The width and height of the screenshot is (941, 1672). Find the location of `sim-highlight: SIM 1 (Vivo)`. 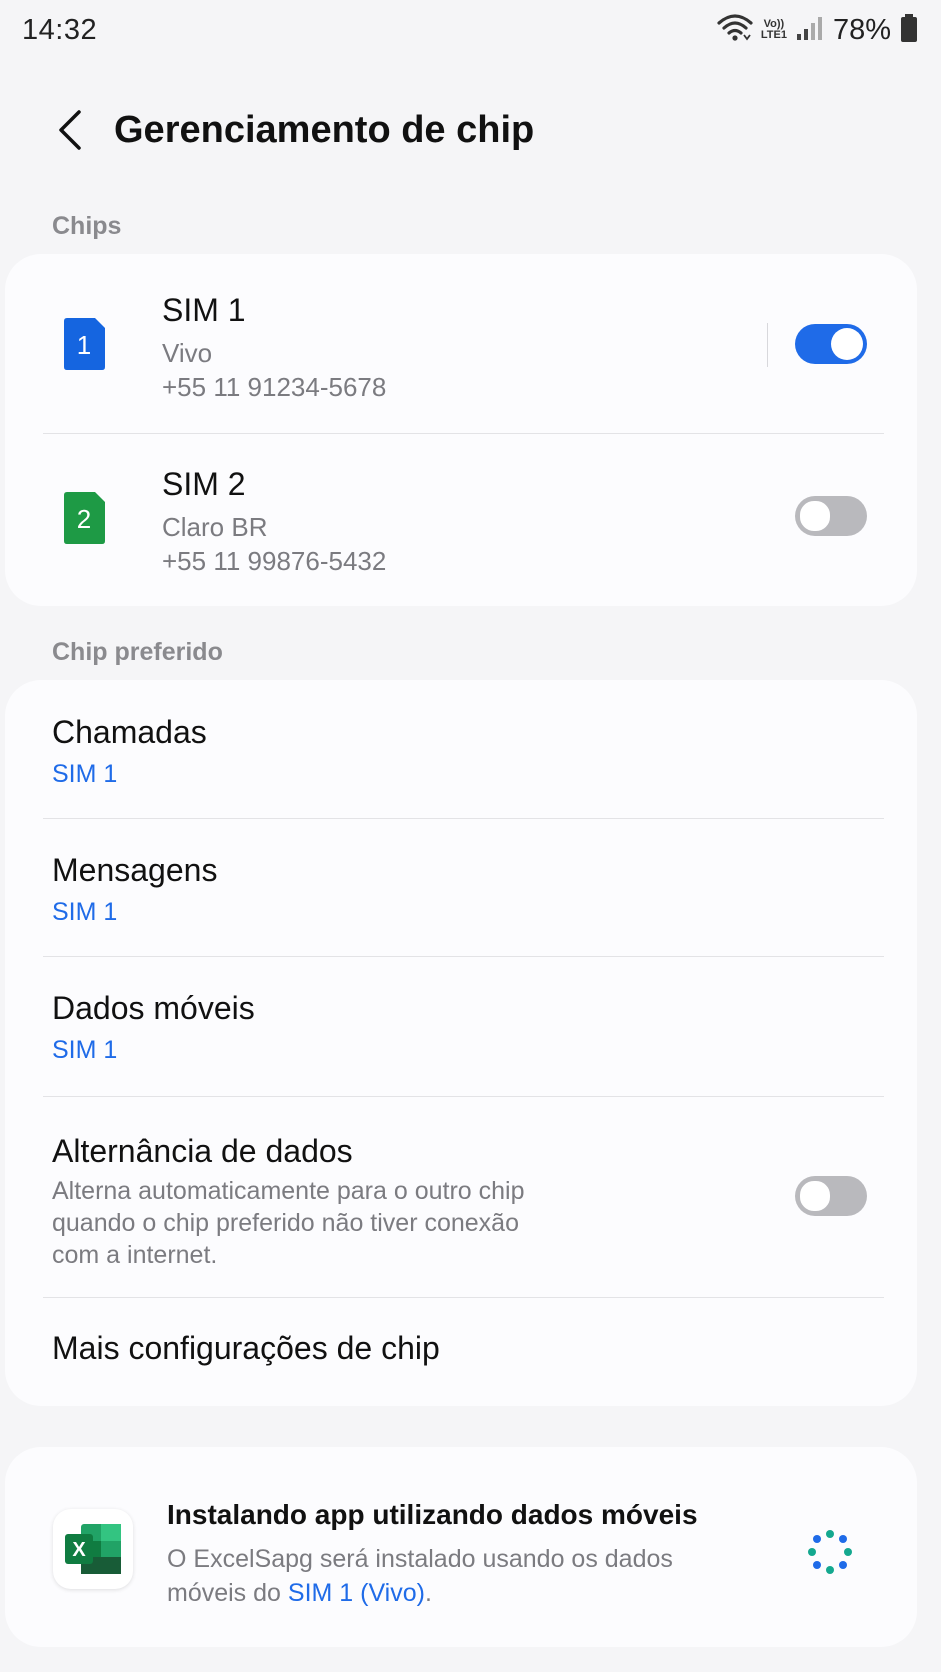

sim-highlight: SIM 1 (Vivo) is located at coordinates (356, 1593).